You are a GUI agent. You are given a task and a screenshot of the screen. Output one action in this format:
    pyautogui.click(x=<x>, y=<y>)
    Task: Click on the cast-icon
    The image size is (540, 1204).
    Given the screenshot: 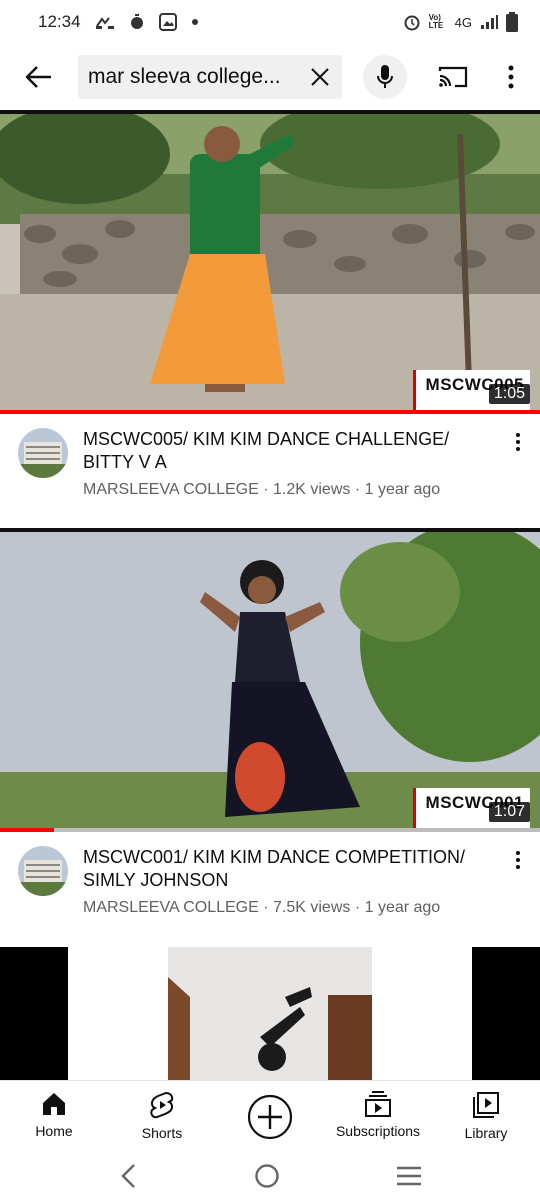 What is the action you would take?
    pyautogui.click(x=453, y=77)
    